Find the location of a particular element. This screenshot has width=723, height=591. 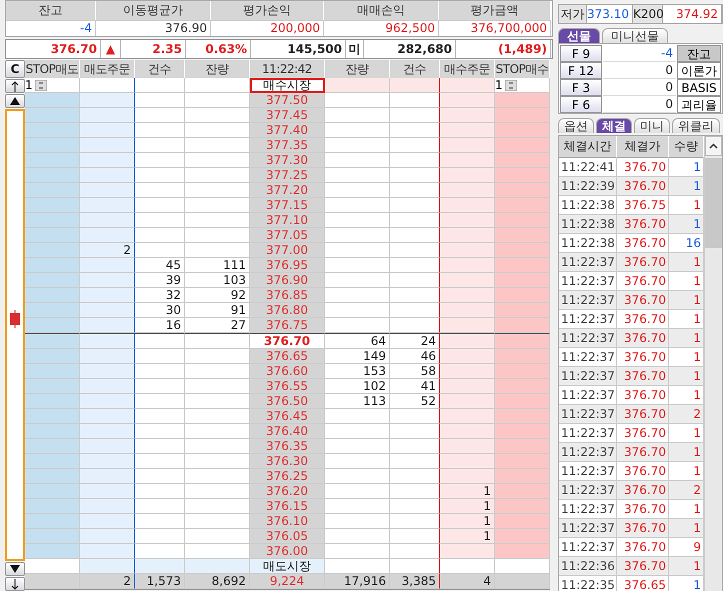

scroll-top-button is located at coordinates (15, 86).